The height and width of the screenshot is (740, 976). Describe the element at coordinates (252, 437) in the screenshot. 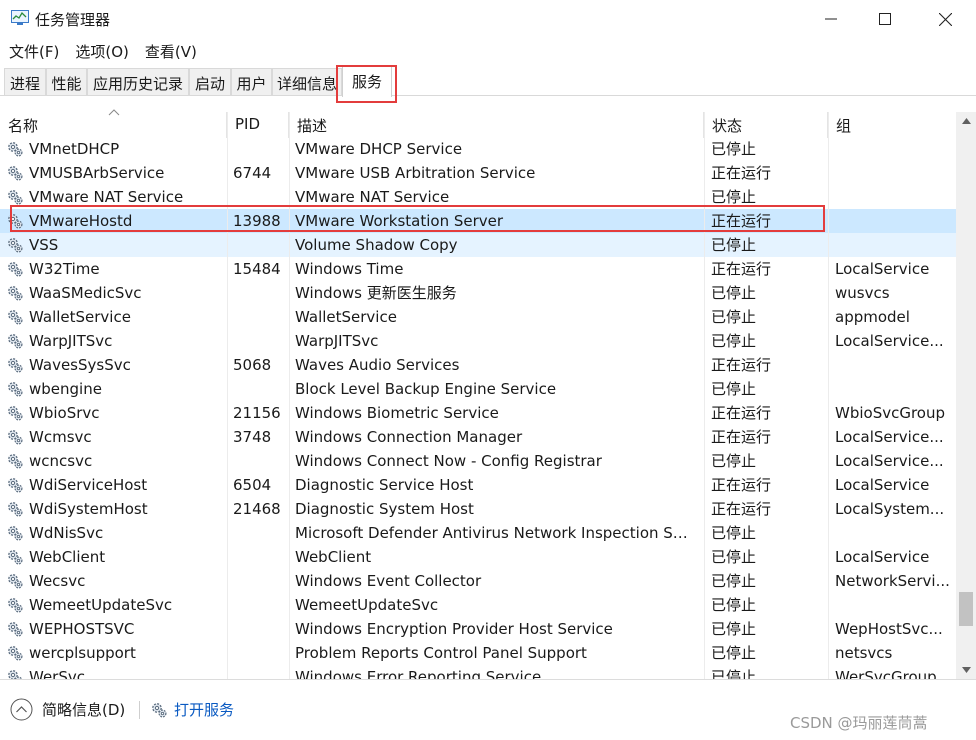

I see `service-pid: 3748` at that location.